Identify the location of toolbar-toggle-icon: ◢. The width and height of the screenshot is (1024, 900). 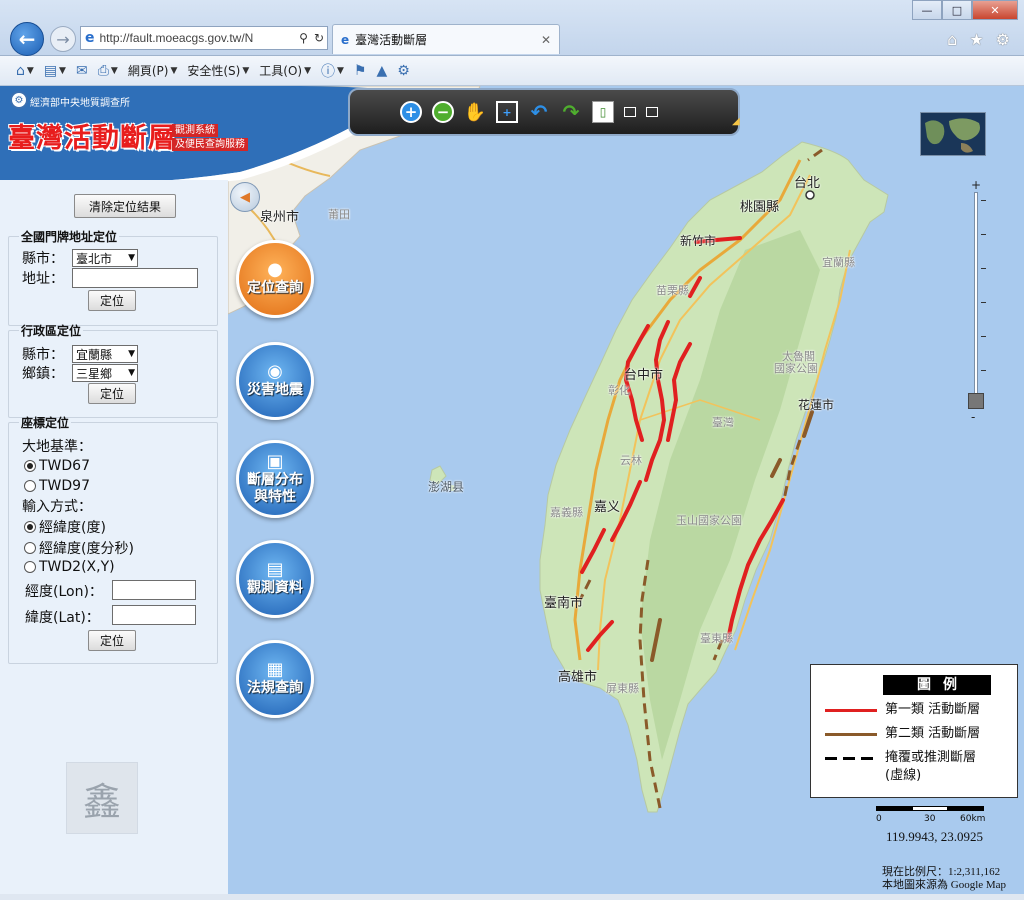
(736, 121).